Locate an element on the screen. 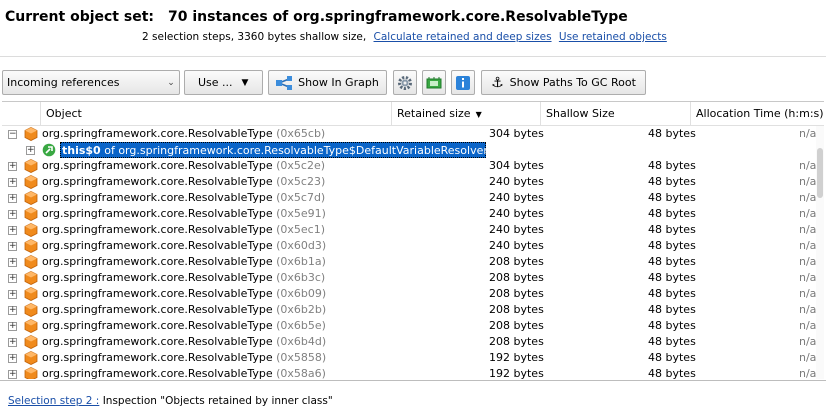 This screenshot has width=826, height=416. view-select: Incoming references ⌄ is located at coordinates (91, 82).